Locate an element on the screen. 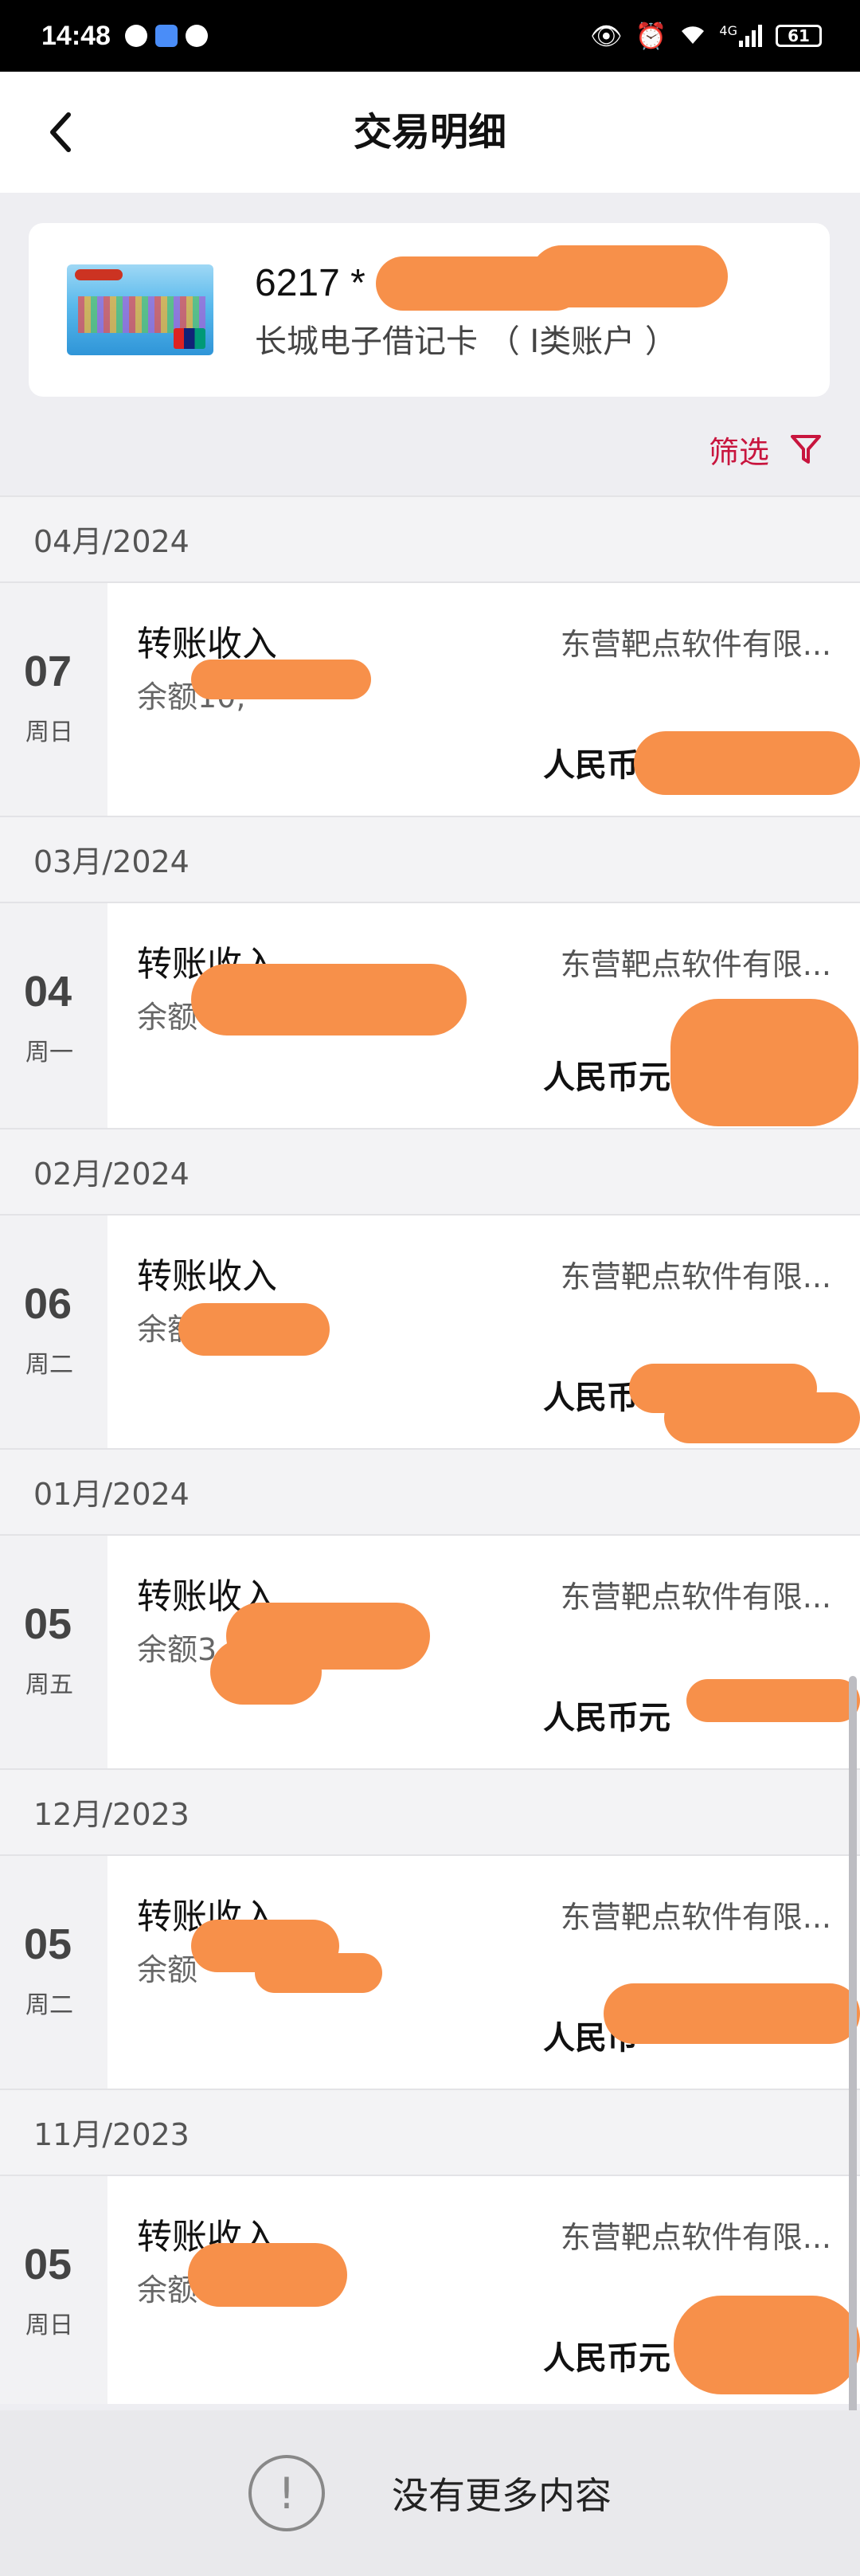  funnel-icon is located at coordinates (806, 449).